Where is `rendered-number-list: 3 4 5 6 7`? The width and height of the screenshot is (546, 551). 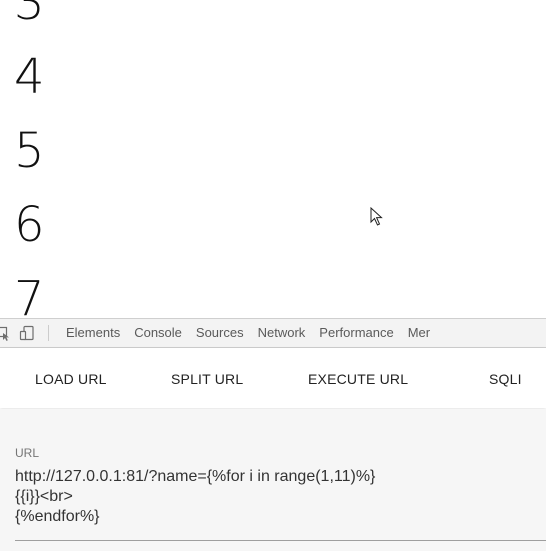
rendered-number-list: 3 4 5 6 7 is located at coordinates (29, 159).